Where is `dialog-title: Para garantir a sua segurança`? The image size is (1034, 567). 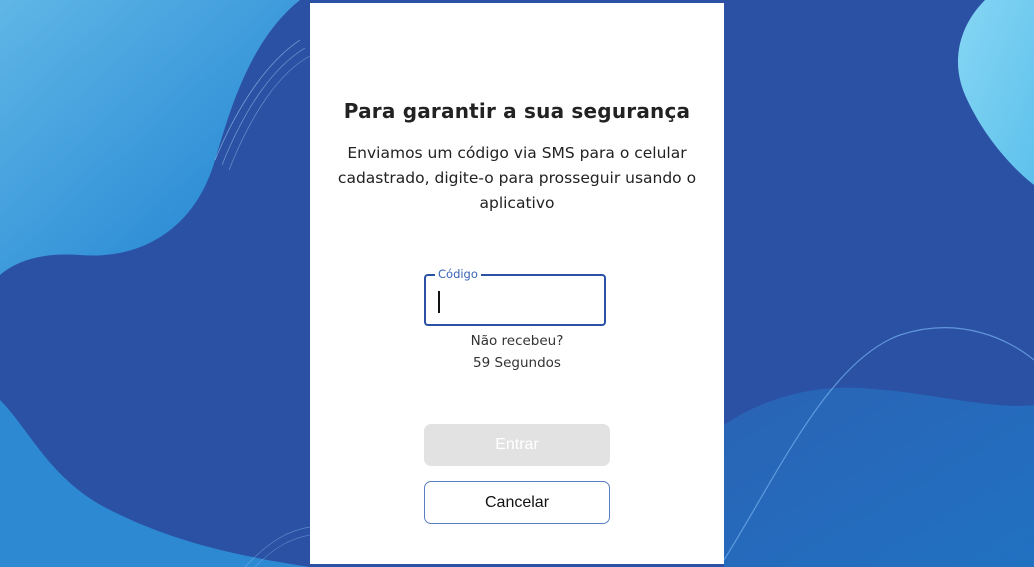
dialog-title: Para garantir a sua segurança is located at coordinates (517, 111).